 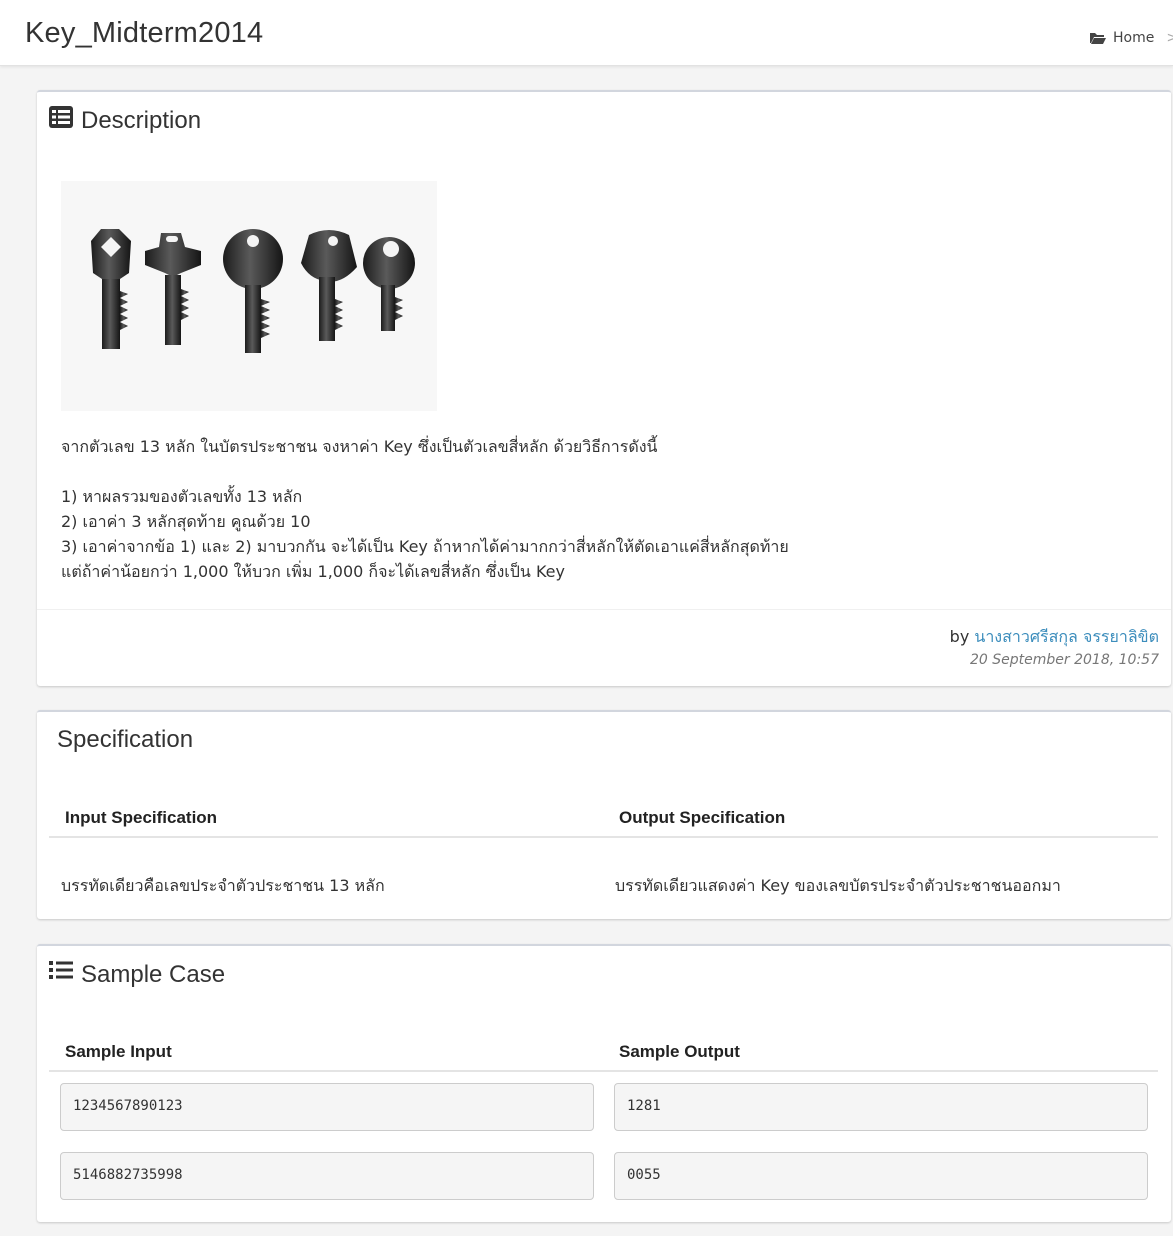 I want to click on sample-output-header: Sample Output, so click(x=679, y=1051).